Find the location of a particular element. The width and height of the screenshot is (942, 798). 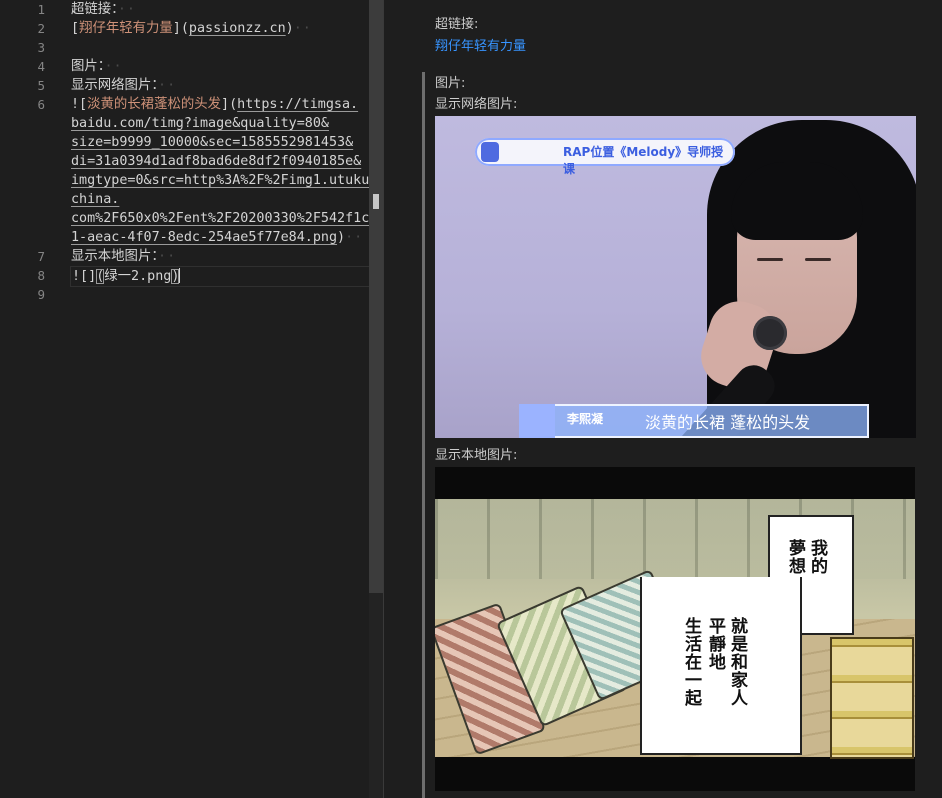

text-caret is located at coordinates (180, 275).